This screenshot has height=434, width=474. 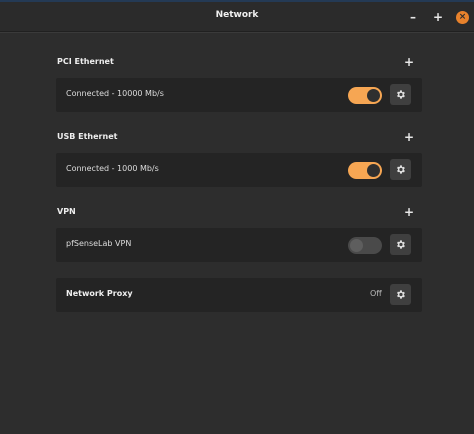 What do you see at coordinates (365, 245) in the screenshot?
I see `vpn-toggle` at bounding box center [365, 245].